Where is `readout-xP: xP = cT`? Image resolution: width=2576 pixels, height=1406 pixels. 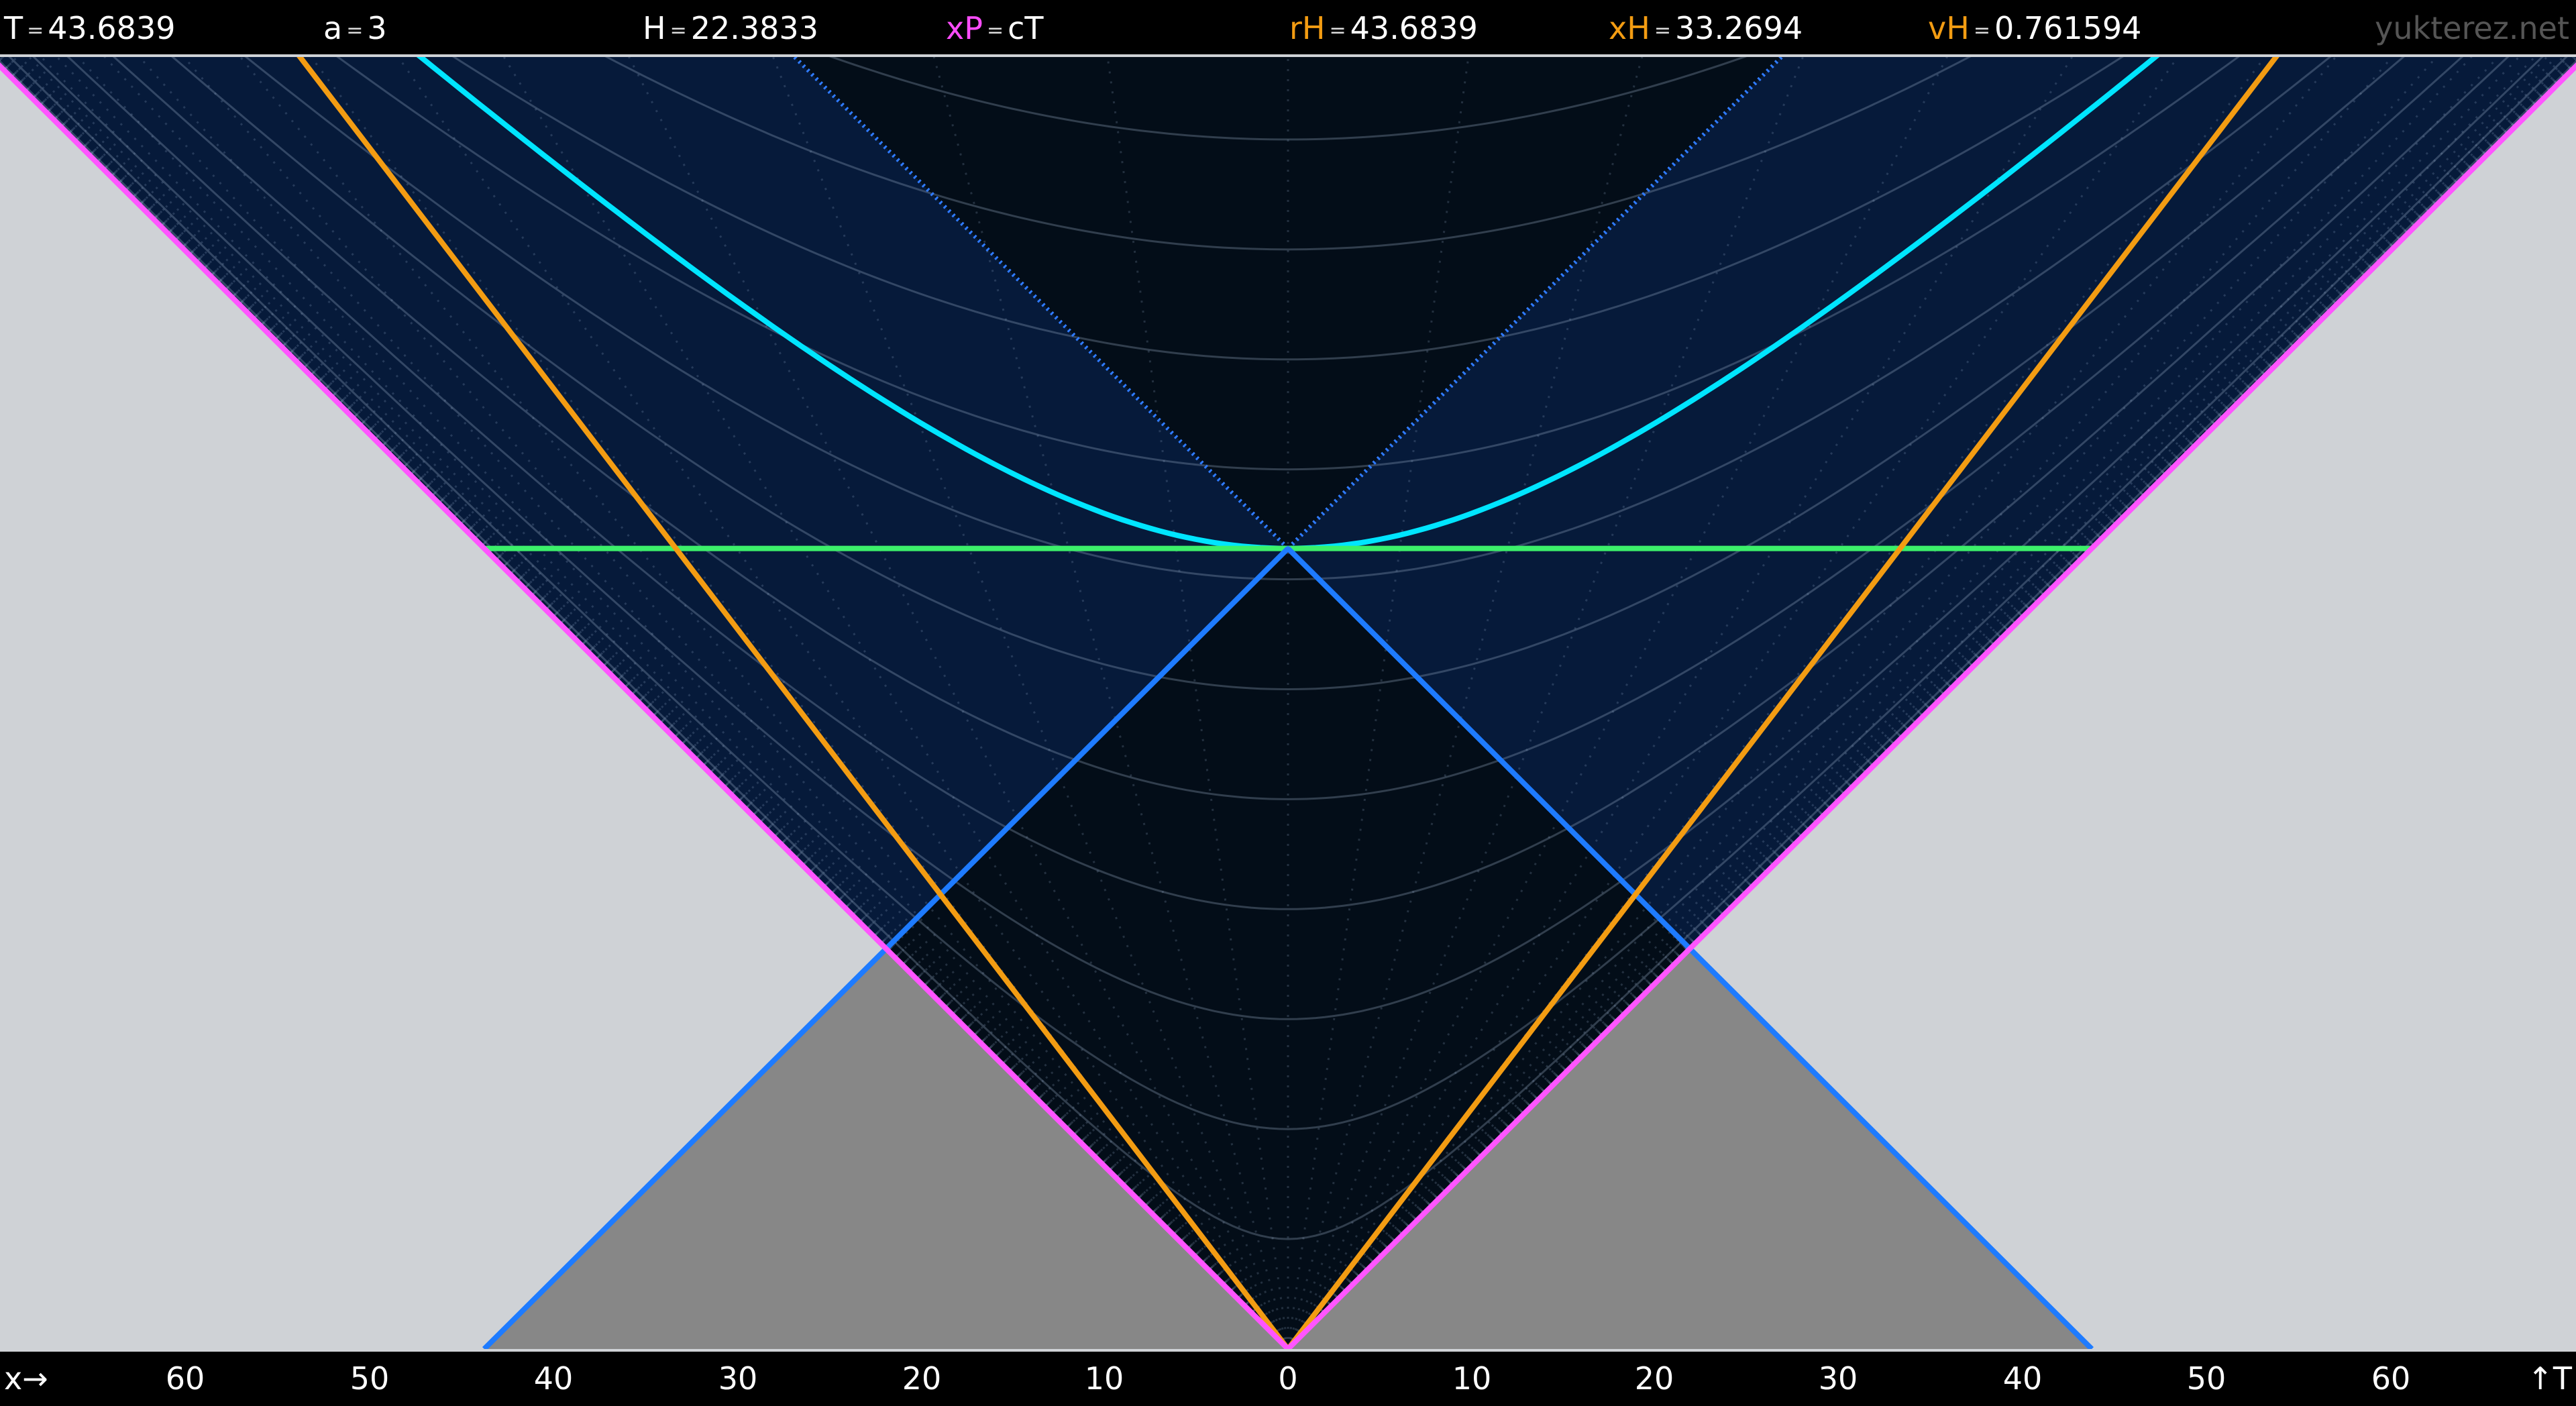 readout-xP: xP = cT is located at coordinates (995, 28).